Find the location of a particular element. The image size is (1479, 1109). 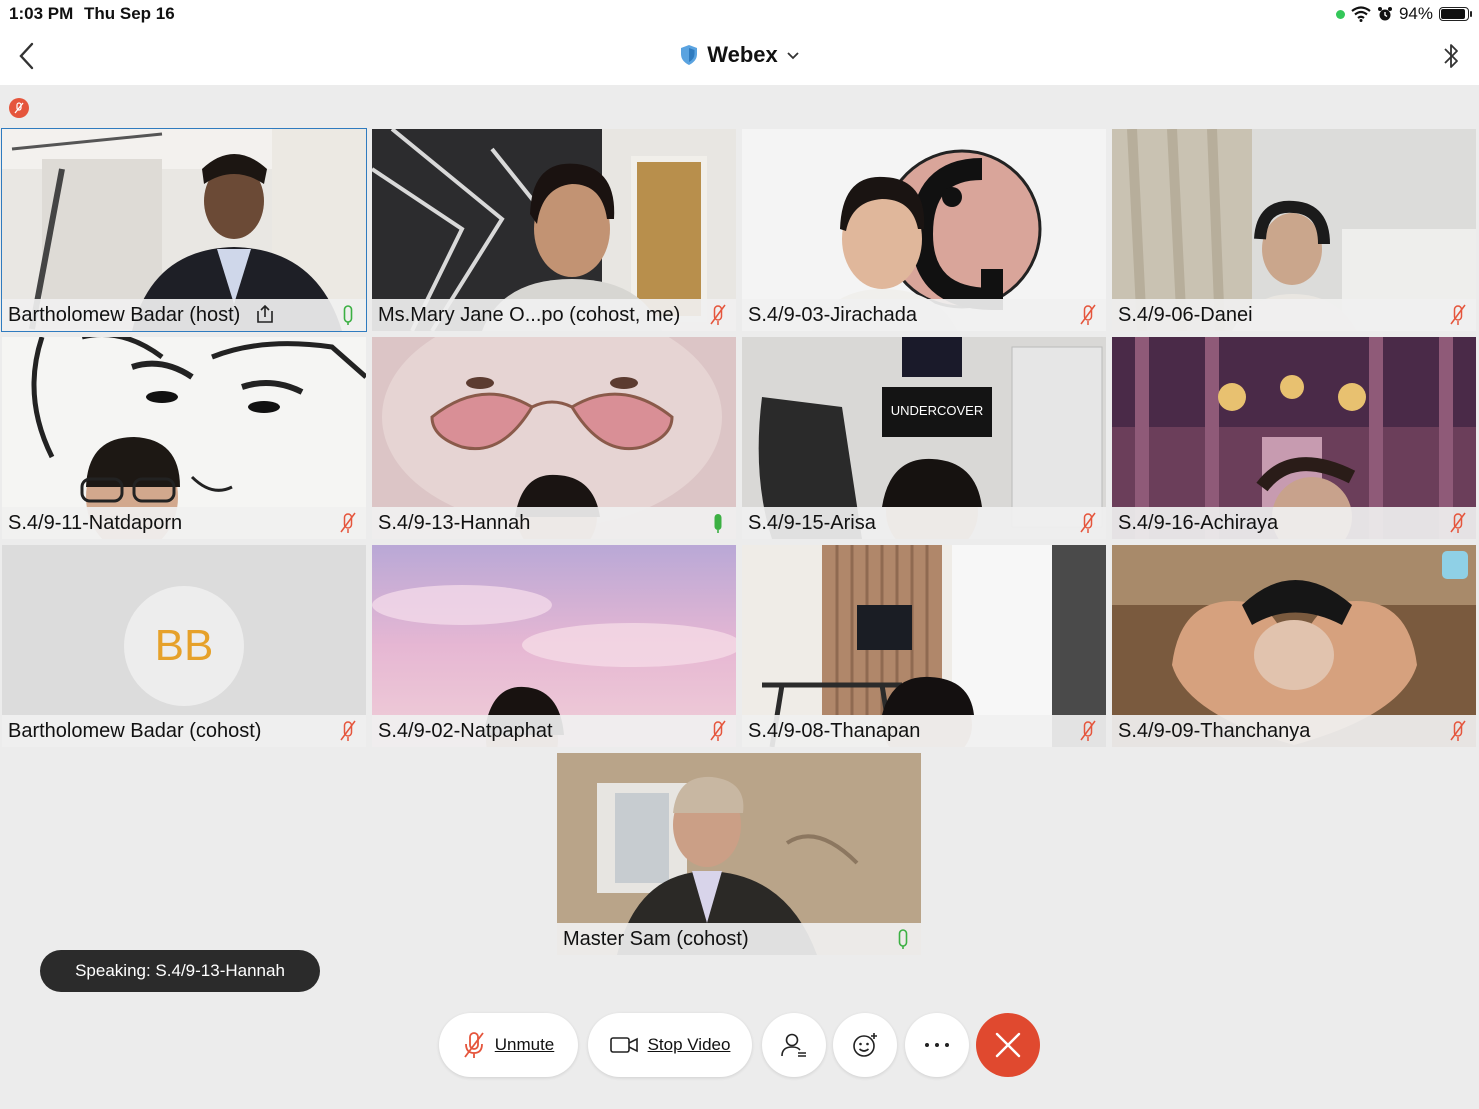

more-icon is located at coordinates (937, 1045).